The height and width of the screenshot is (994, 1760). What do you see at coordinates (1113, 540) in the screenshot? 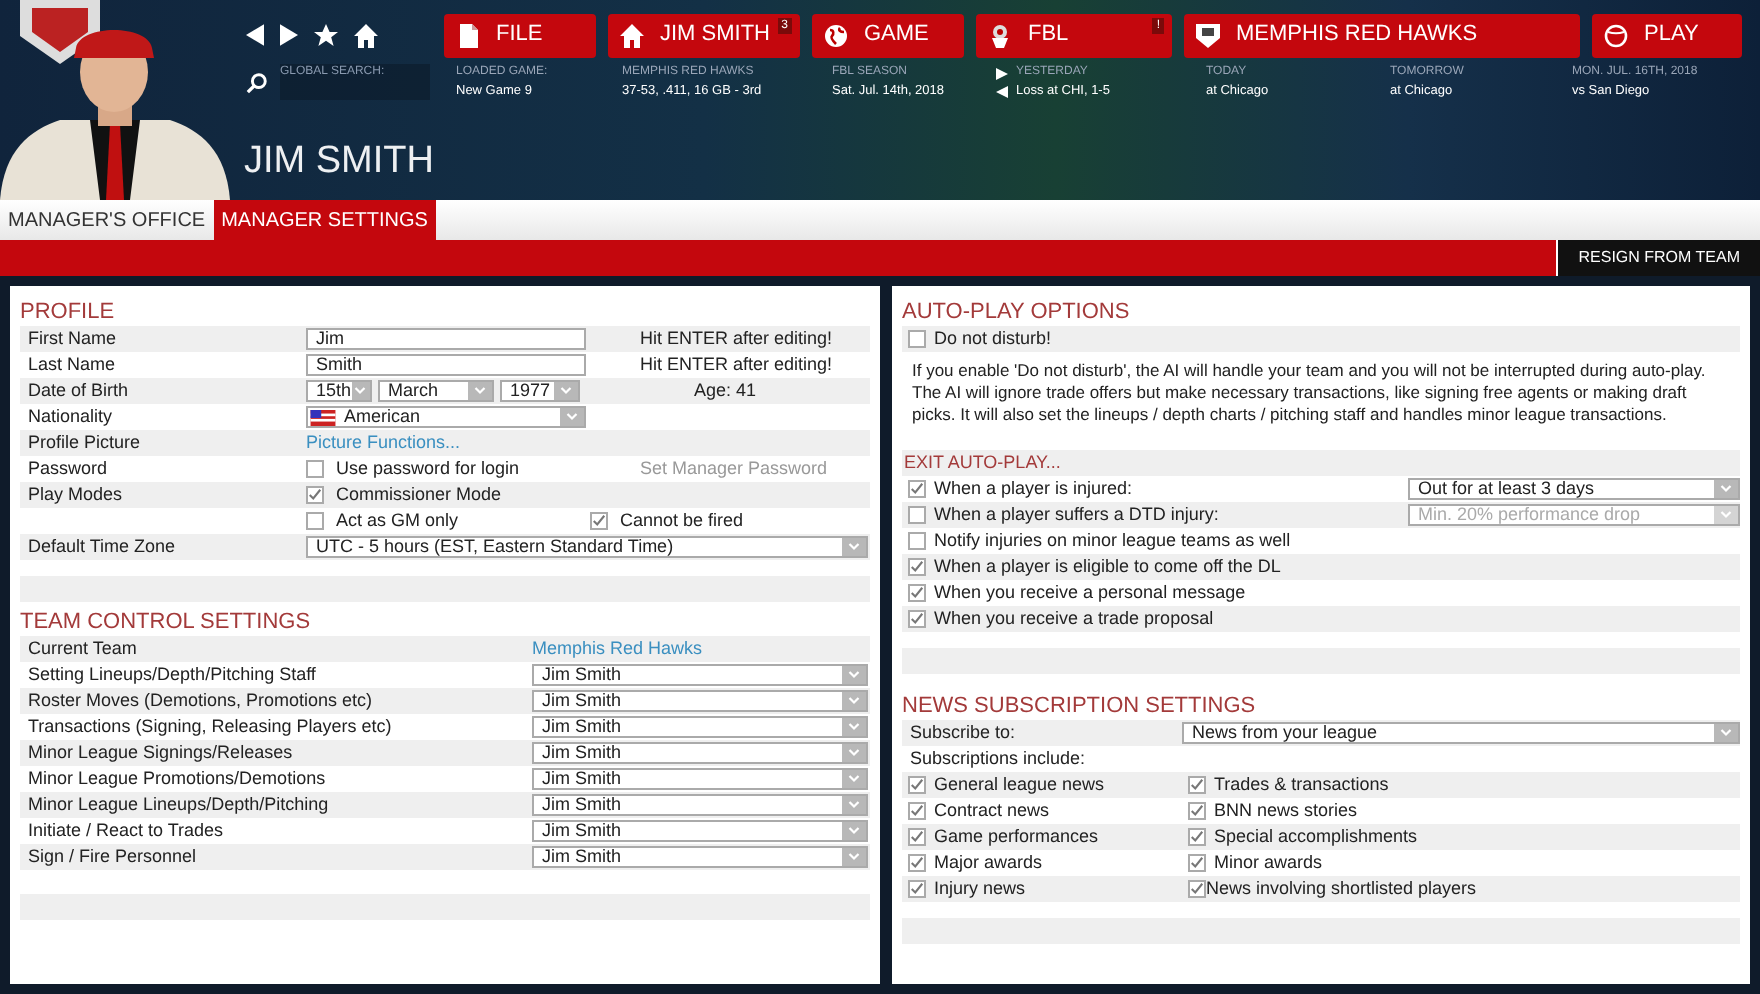
I see `checkbox-label: Notify injuries on minor league teams as well` at bounding box center [1113, 540].